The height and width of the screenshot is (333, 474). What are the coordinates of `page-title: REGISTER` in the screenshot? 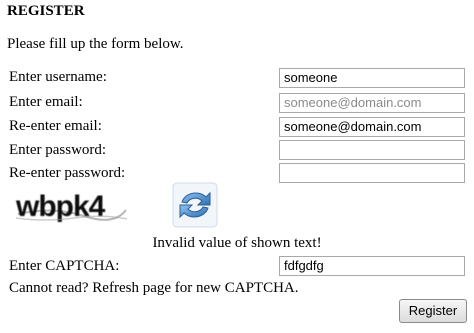 It's located at (46, 11).